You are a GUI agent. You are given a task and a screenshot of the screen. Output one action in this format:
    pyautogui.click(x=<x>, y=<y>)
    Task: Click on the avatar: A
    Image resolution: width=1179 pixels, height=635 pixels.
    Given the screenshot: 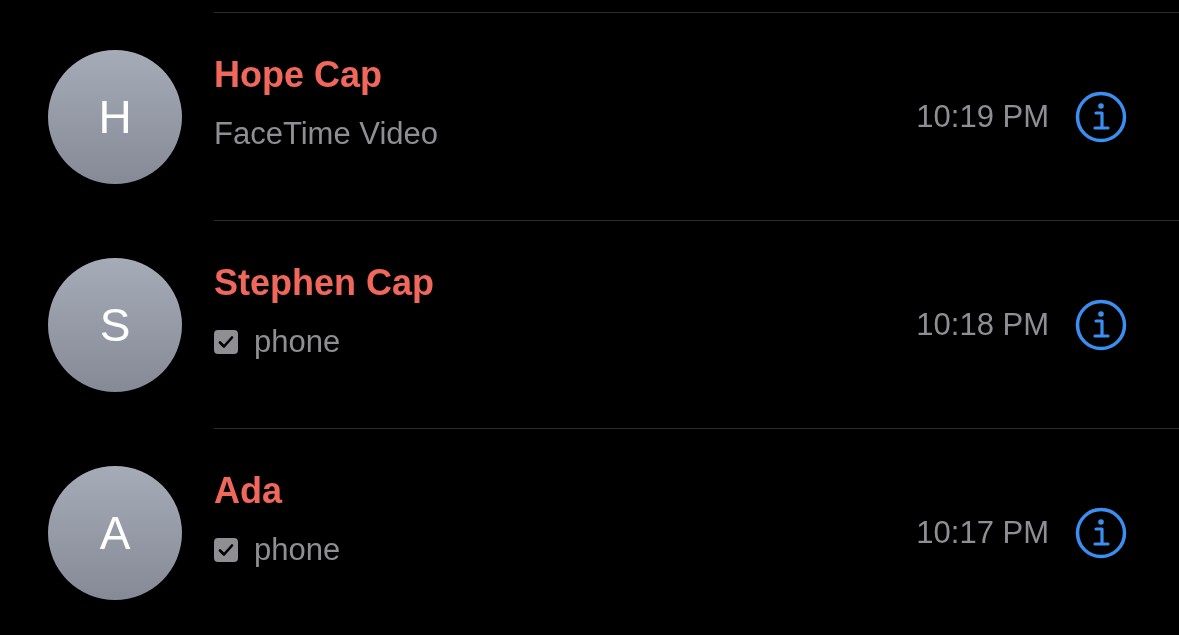 What is the action you would take?
    pyautogui.click(x=115, y=533)
    